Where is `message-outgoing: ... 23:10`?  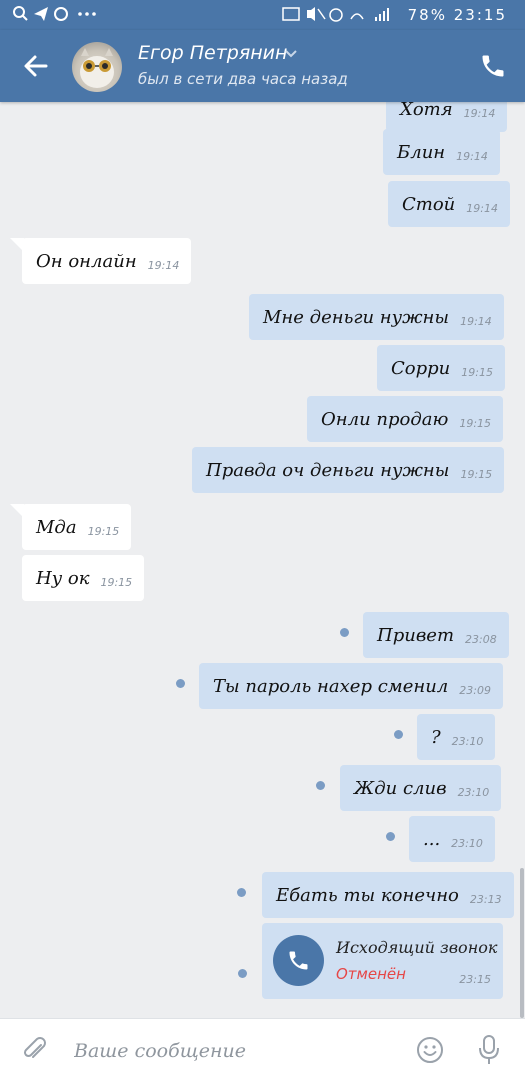 message-outgoing: ... 23:10 is located at coordinates (452, 839).